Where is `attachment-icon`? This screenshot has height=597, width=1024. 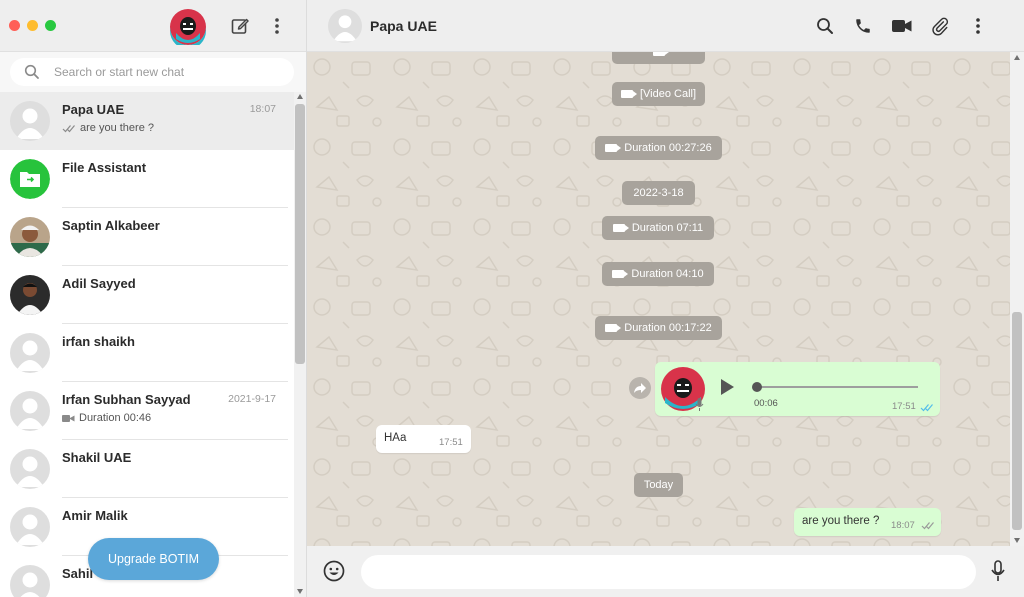
attachment-icon is located at coordinates (940, 26).